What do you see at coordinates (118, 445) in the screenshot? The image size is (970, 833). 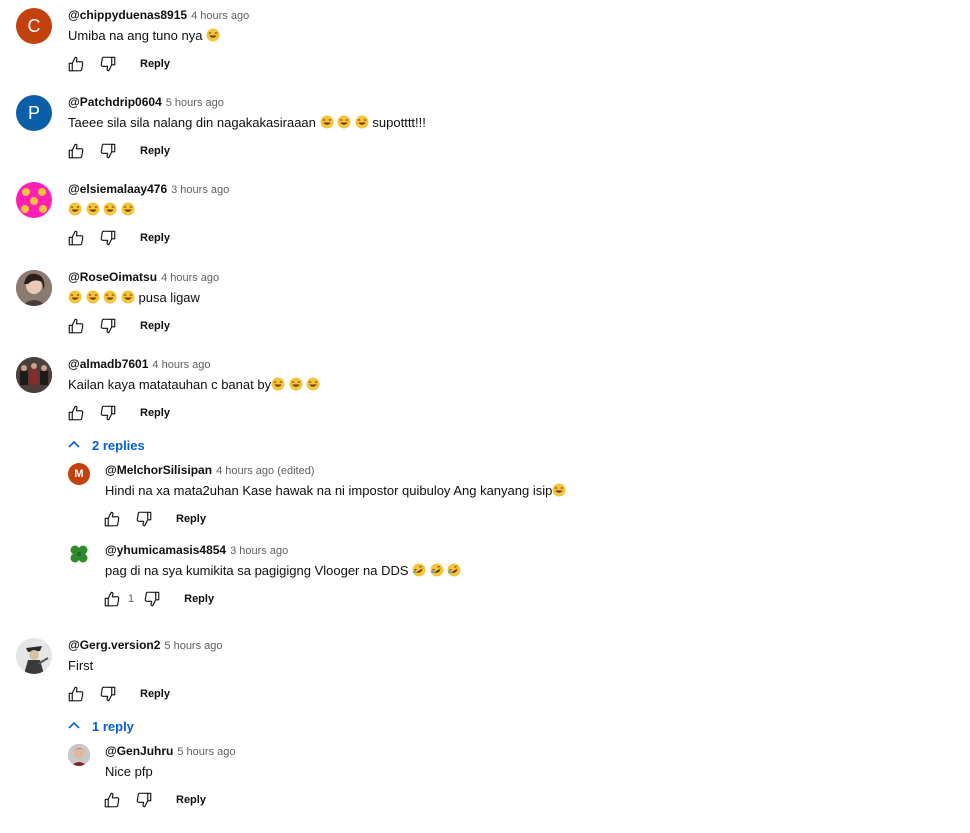 I see `replies-count-label: 2 replies` at bounding box center [118, 445].